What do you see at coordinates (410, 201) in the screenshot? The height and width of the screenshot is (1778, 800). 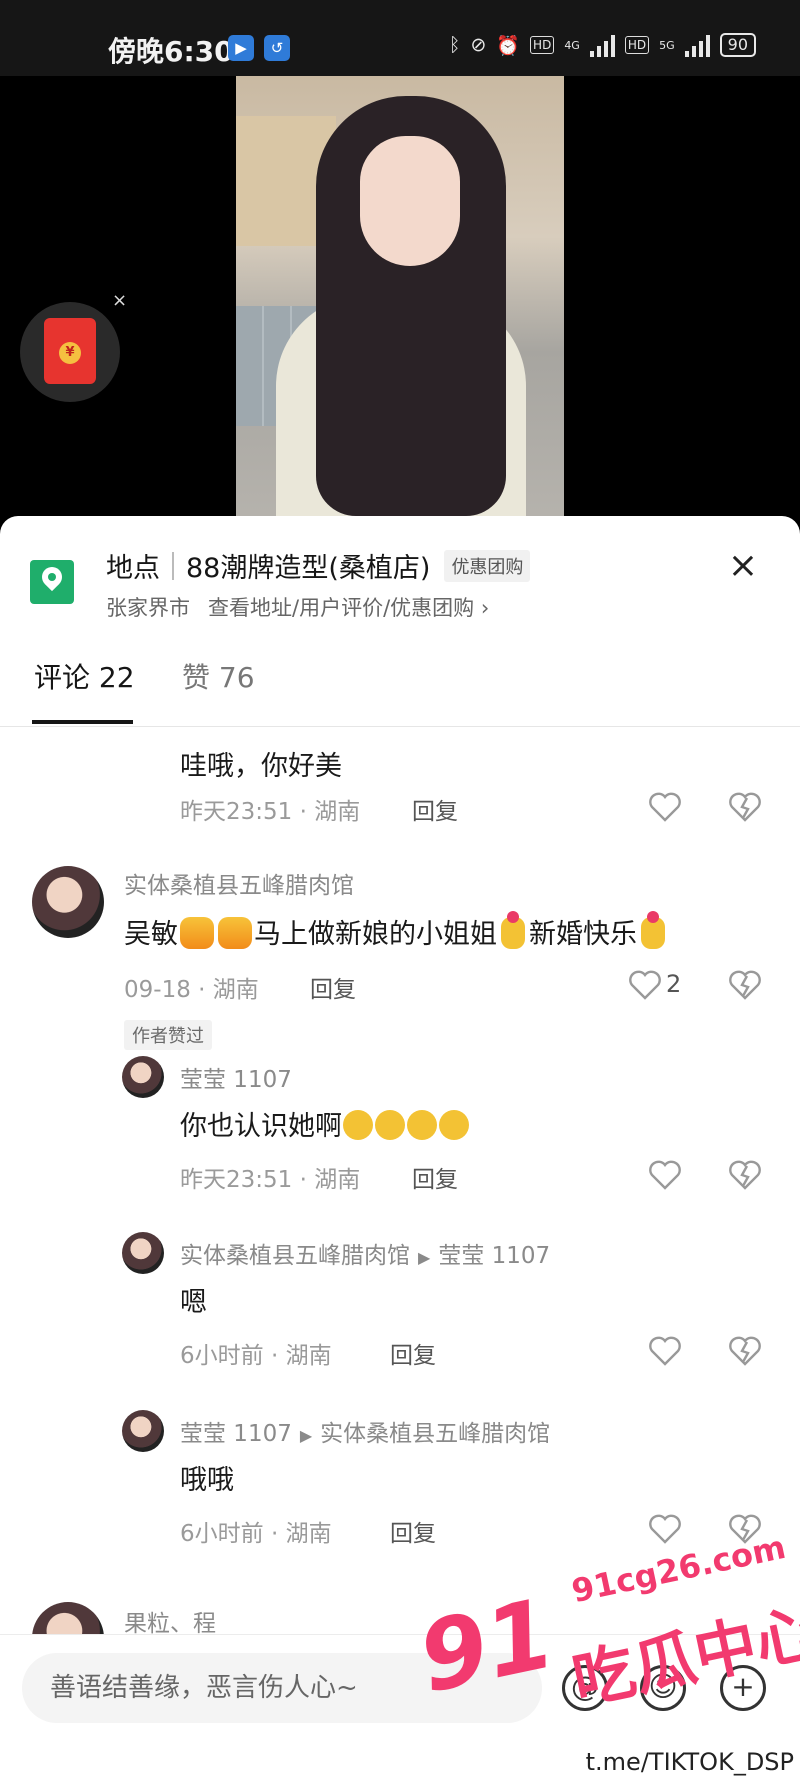 I see `person-face` at bounding box center [410, 201].